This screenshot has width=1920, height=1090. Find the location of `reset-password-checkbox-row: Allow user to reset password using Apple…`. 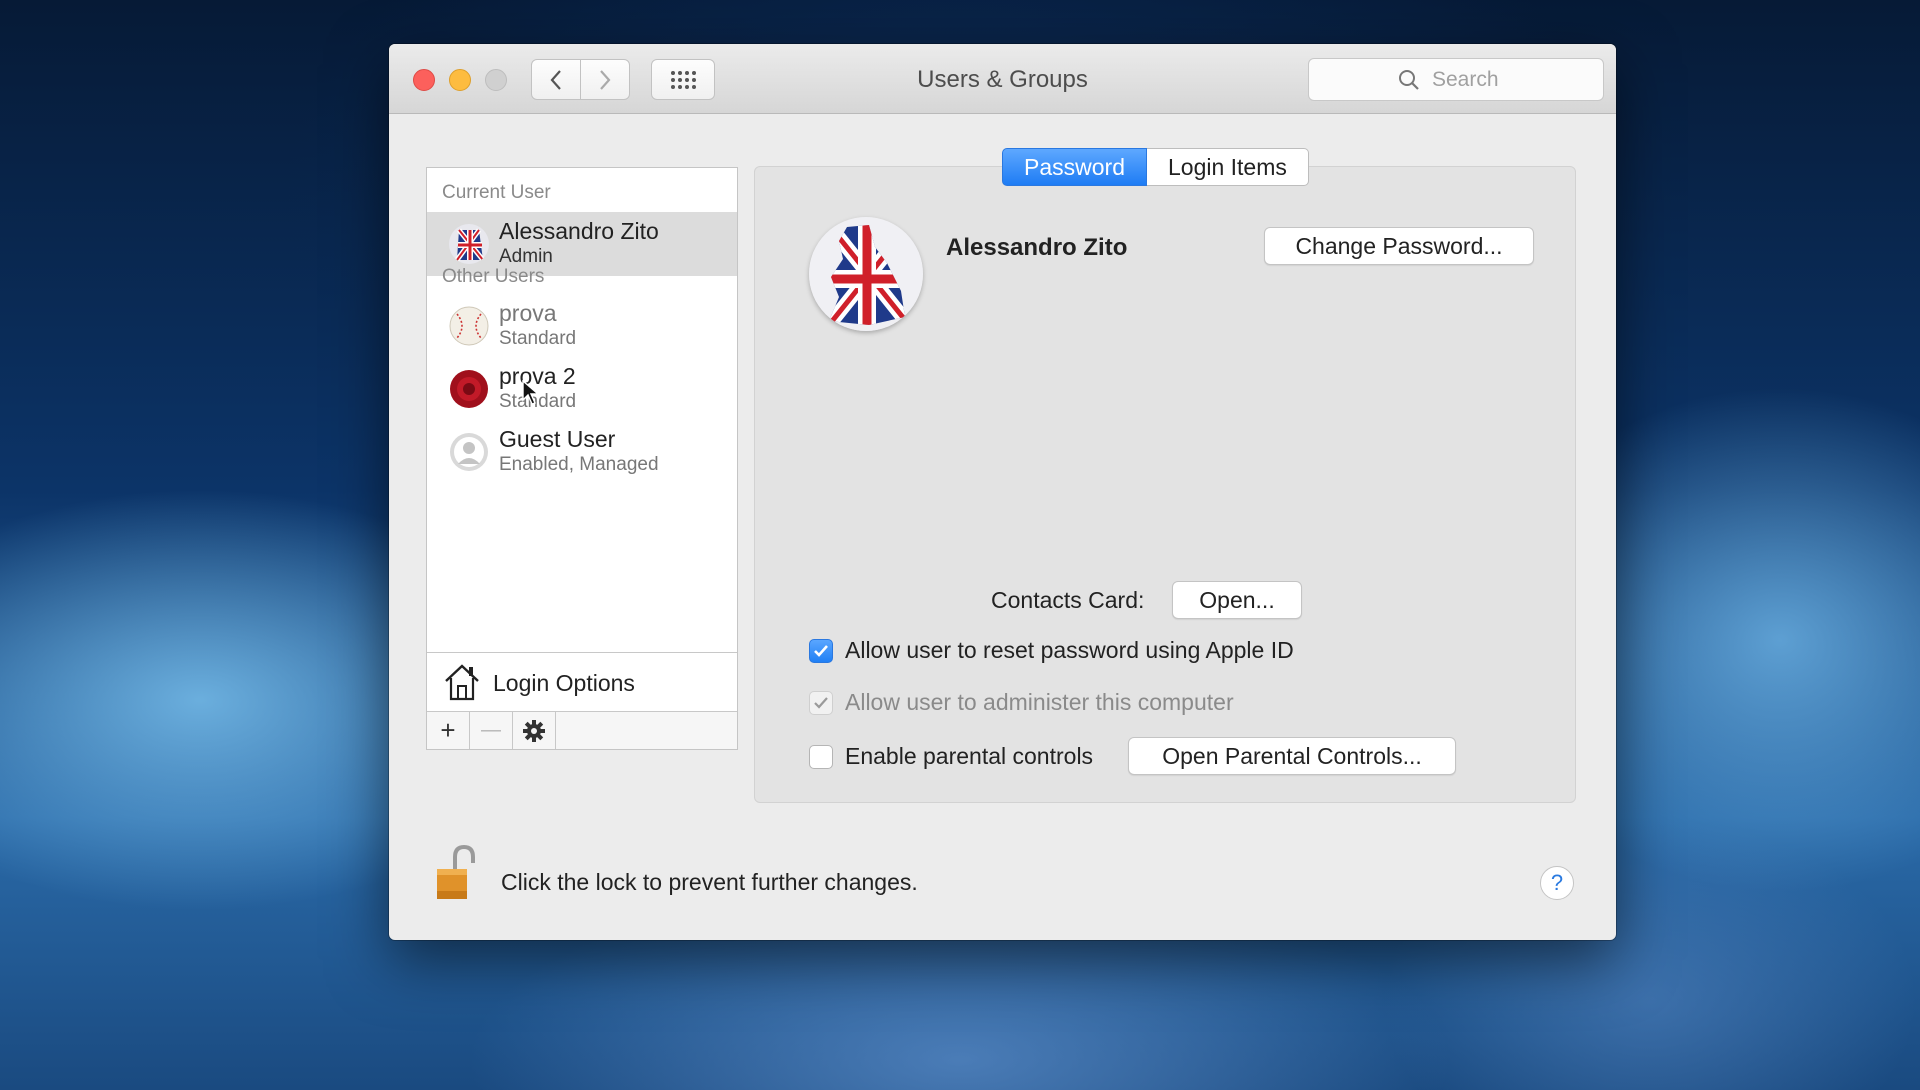

reset-password-checkbox-row: Allow user to reset password using Apple… is located at coordinates (1051, 650).